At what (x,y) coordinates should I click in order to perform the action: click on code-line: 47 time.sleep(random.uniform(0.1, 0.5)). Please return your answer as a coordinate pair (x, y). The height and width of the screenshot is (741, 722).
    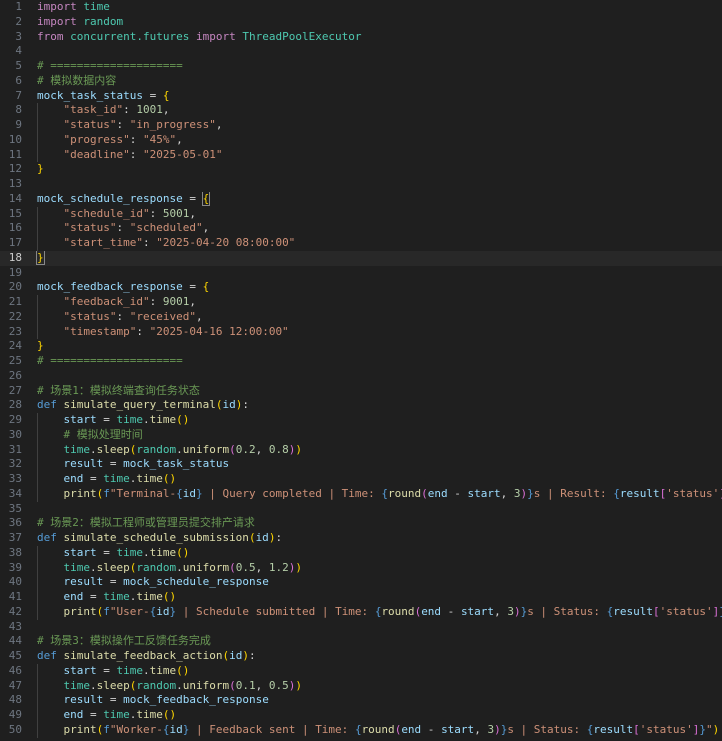
    Looking at the image, I should click on (361, 686).